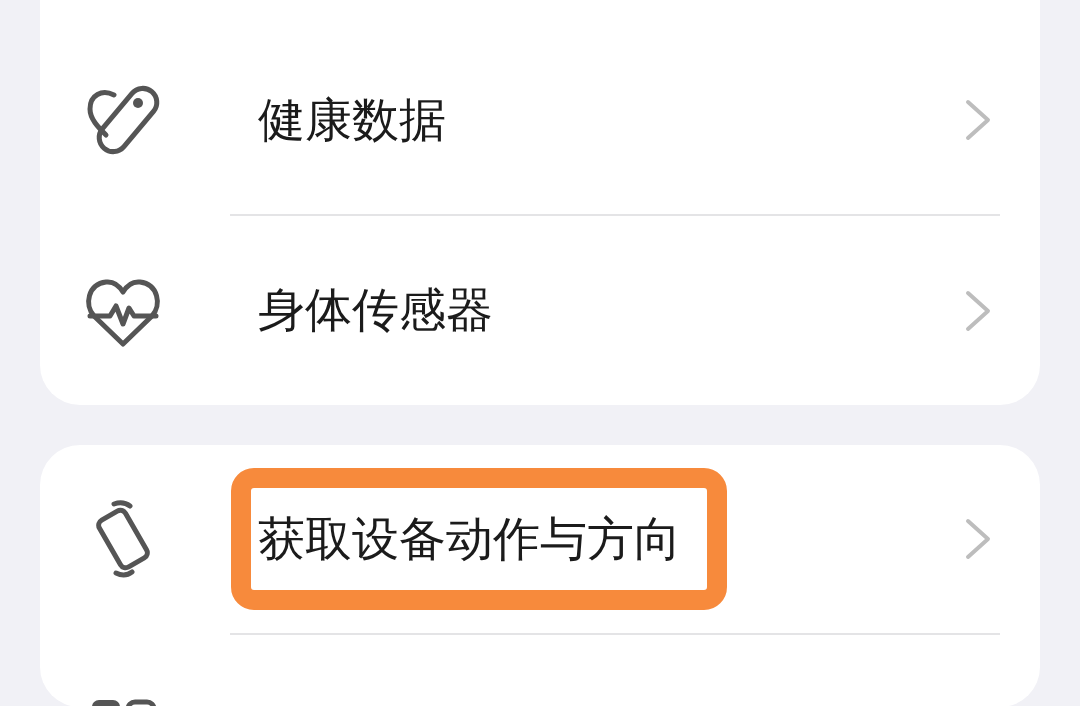  What do you see at coordinates (123, 701) in the screenshot?
I see `tiles-icon` at bounding box center [123, 701].